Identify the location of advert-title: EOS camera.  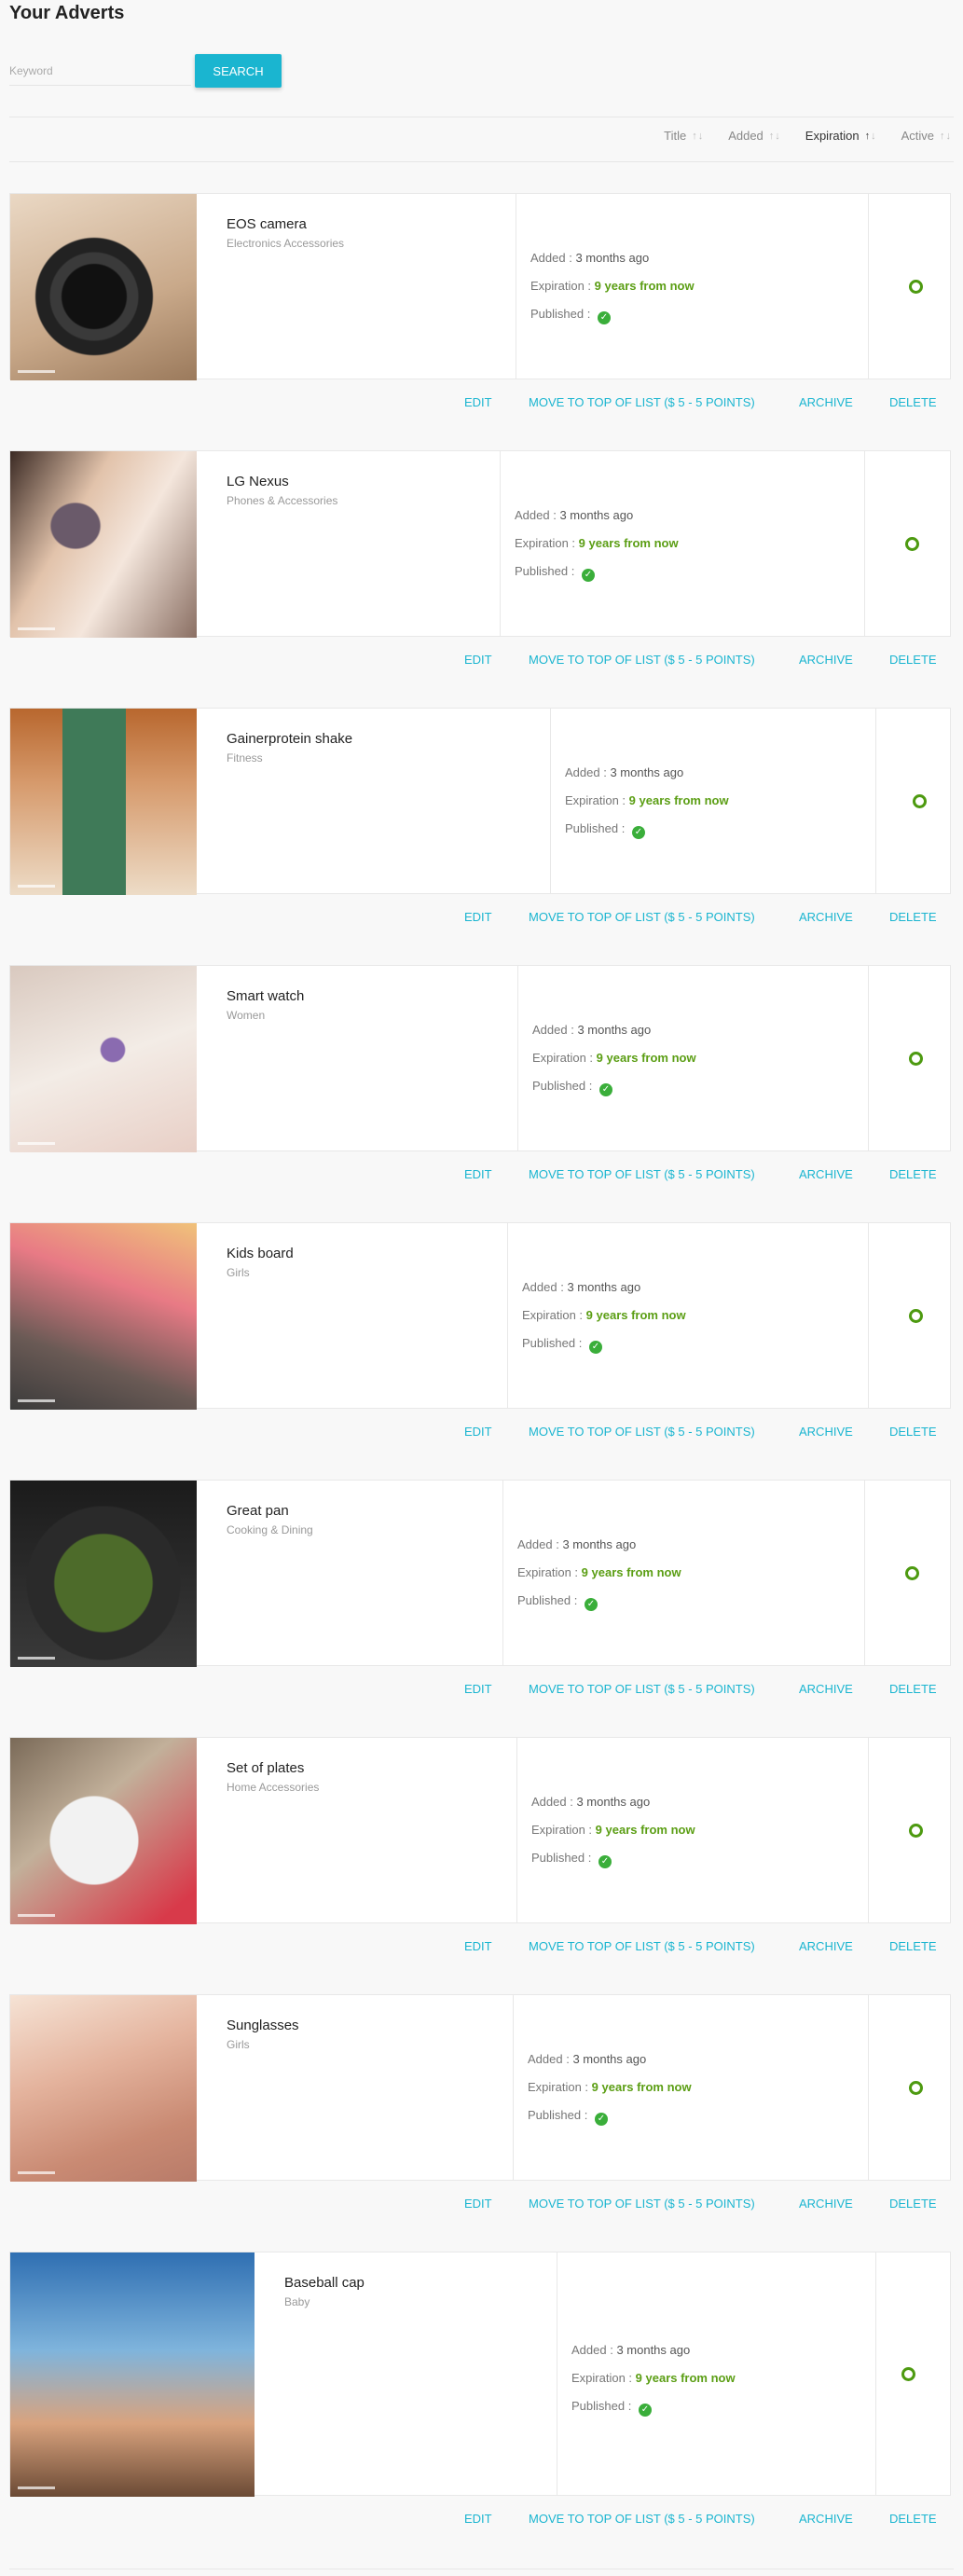
(267, 224).